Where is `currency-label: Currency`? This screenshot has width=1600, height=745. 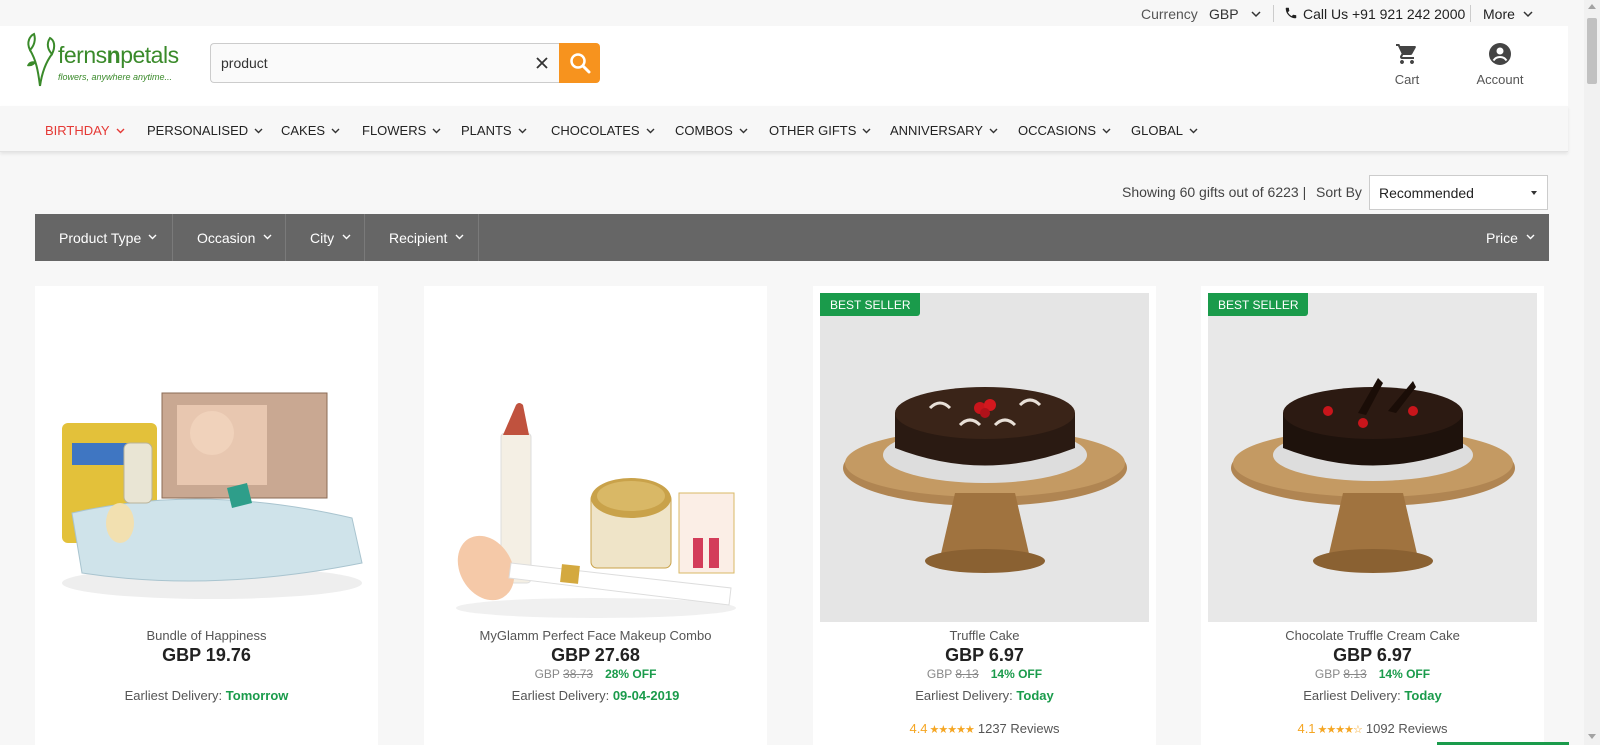
currency-label: Currency is located at coordinates (1169, 14).